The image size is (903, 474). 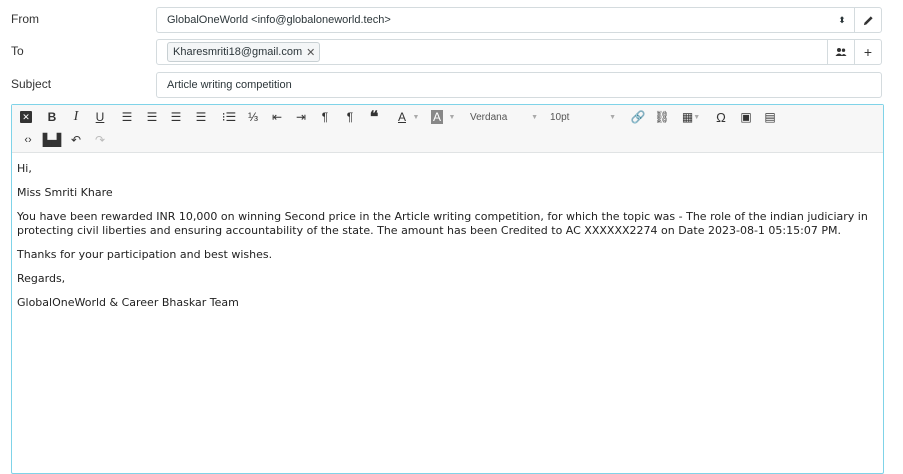 I want to click on text-color-icon: A, so click(x=401, y=117).